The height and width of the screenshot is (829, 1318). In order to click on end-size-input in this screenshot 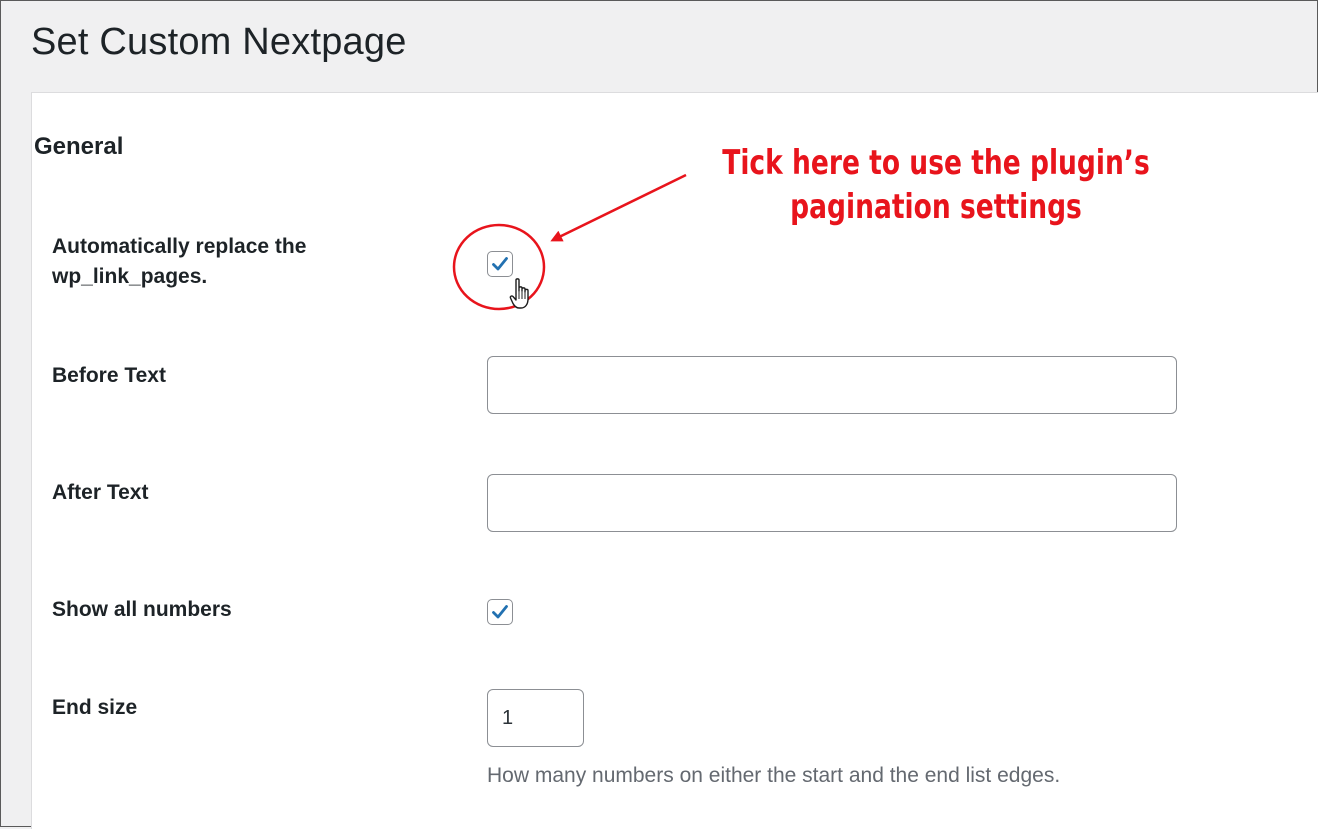, I will do `click(535, 718)`.